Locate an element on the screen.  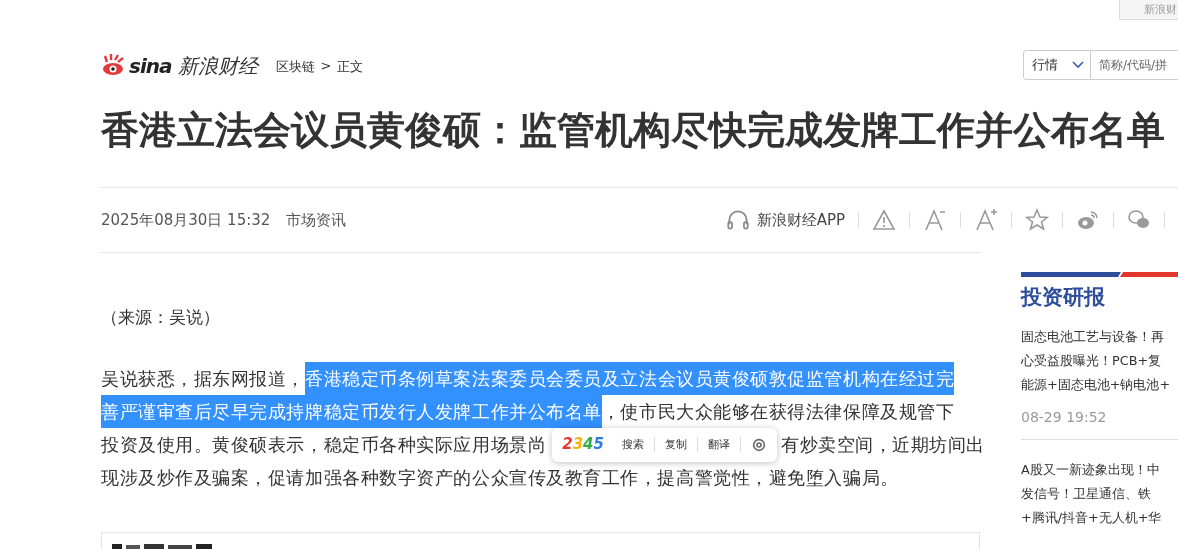
publish-date: 2025年08月30日 15:32 is located at coordinates (186, 220).